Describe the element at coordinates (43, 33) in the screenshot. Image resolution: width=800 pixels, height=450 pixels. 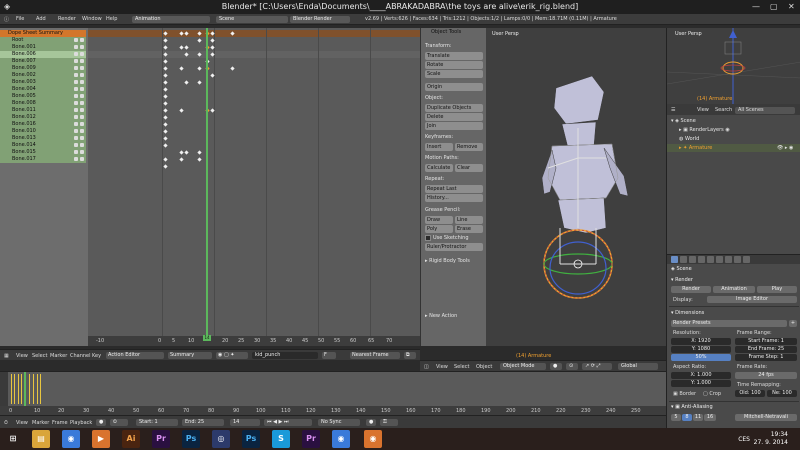
I see `channel-summary: Dope Sheet Summary` at that location.